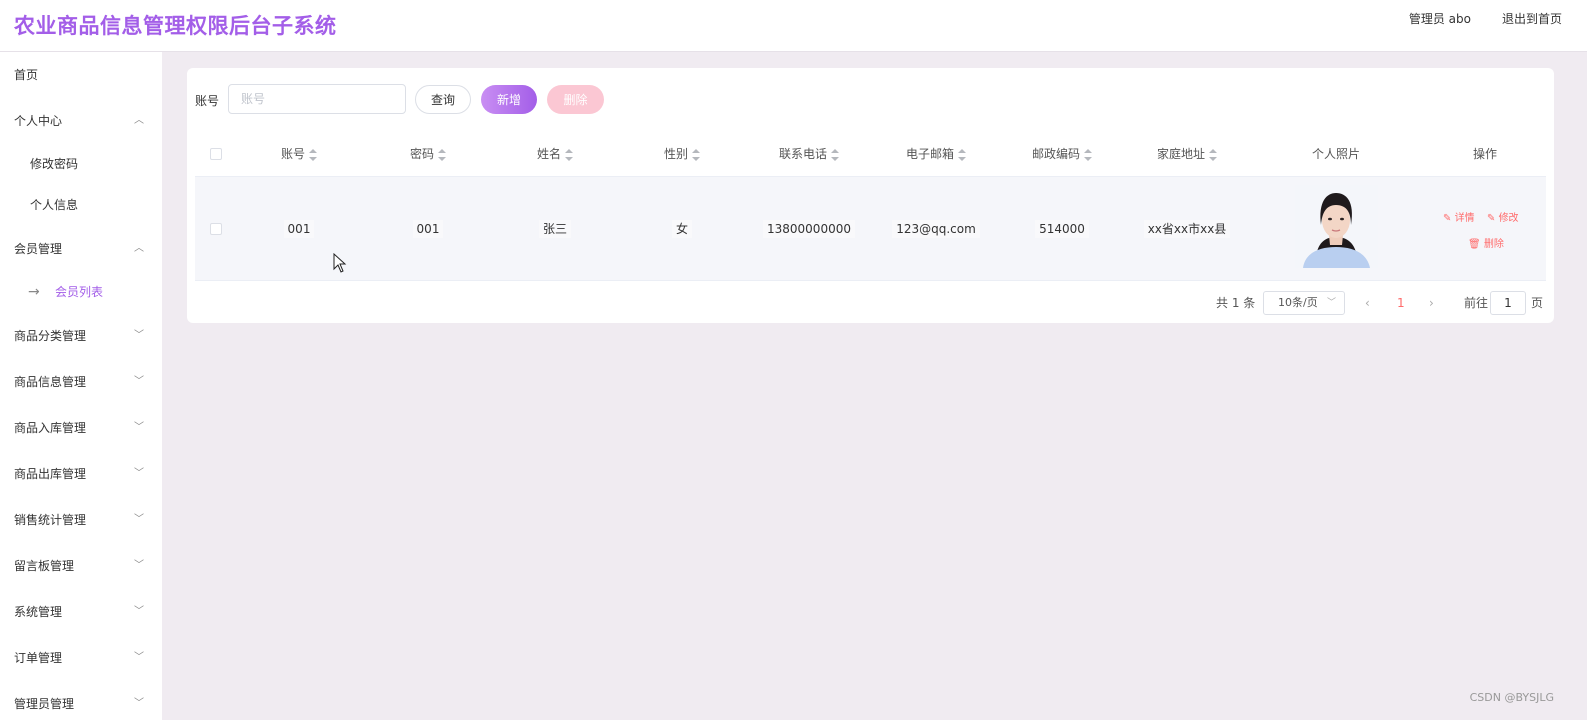  What do you see at coordinates (1486, 242) in the screenshot?
I see `delete-action: 🗑 删除` at bounding box center [1486, 242].